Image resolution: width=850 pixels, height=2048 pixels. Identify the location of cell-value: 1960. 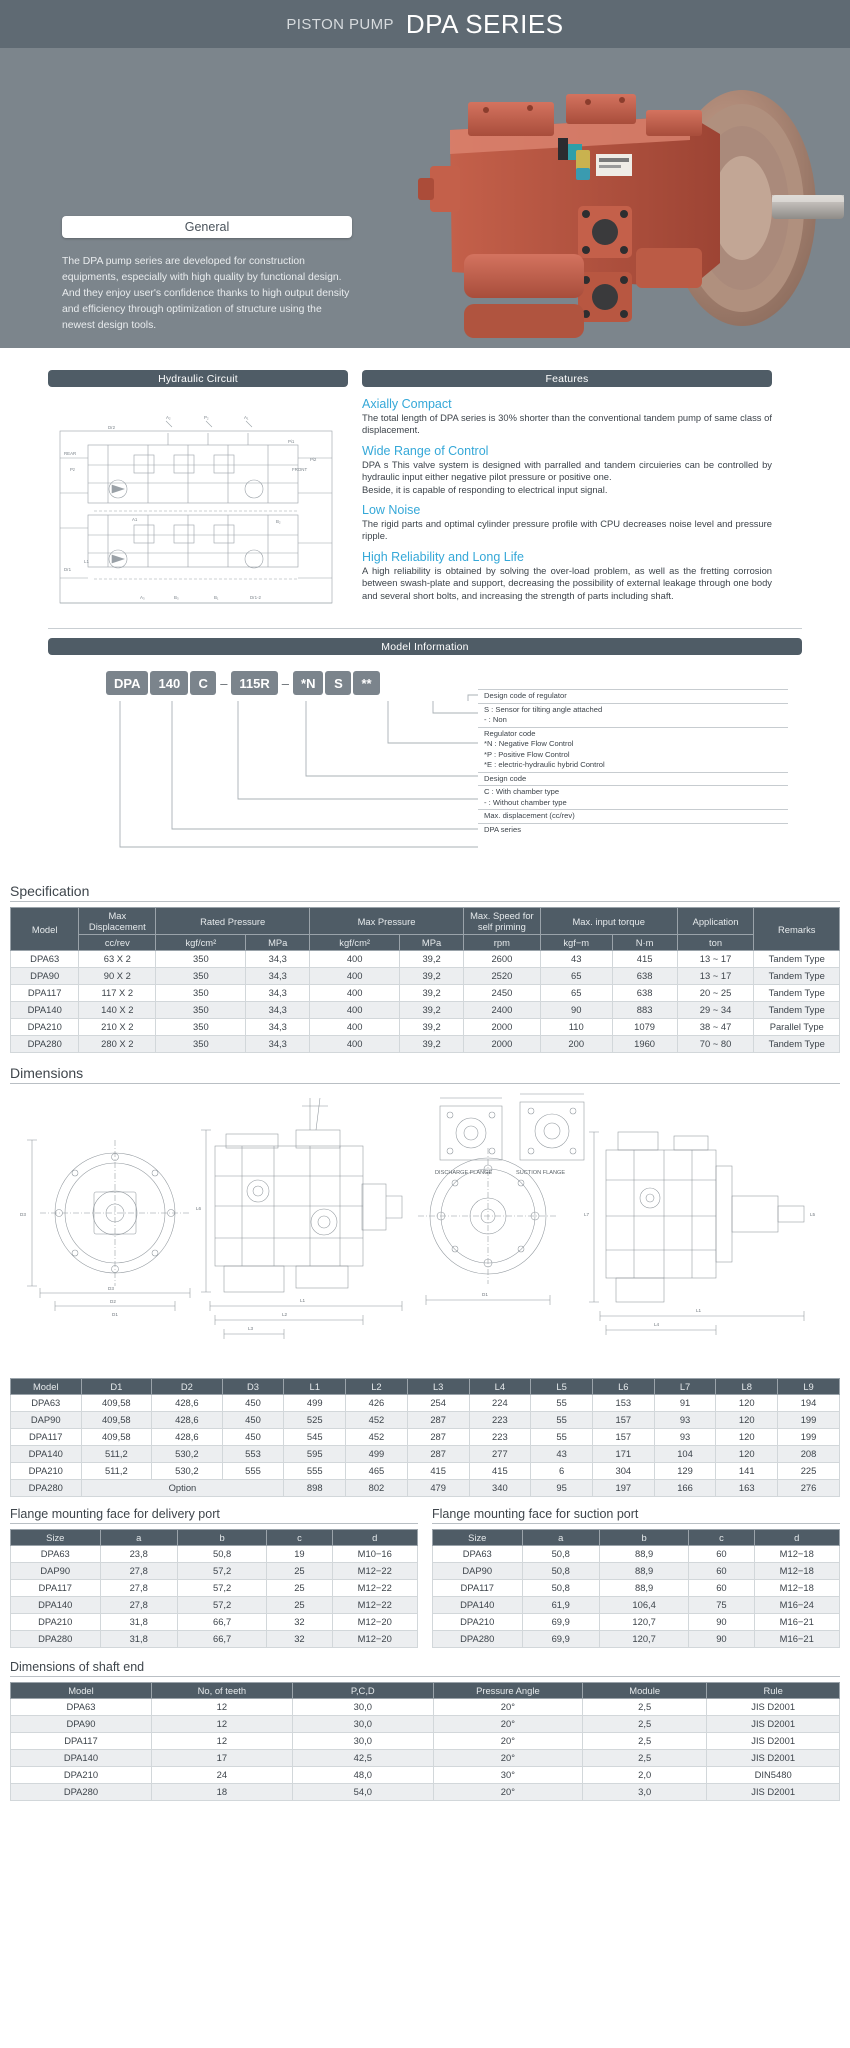
(644, 1044).